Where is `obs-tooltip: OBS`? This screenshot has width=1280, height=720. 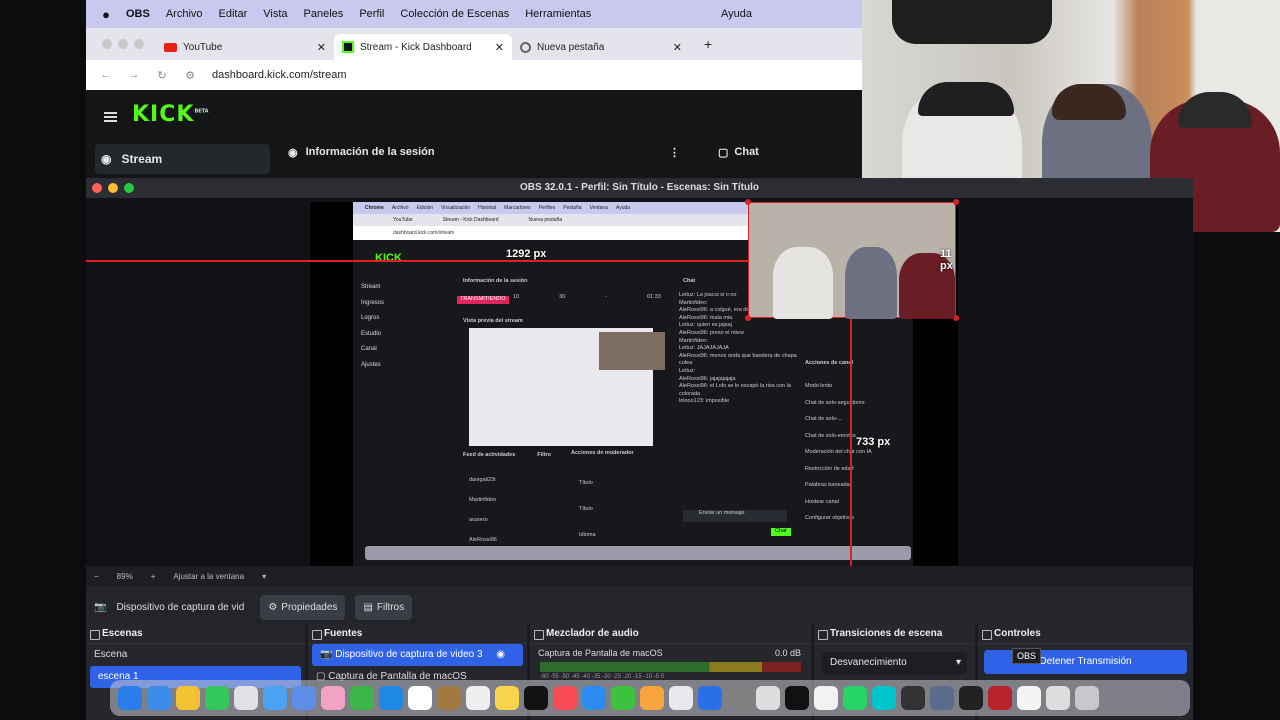 obs-tooltip: OBS is located at coordinates (1027, 656).